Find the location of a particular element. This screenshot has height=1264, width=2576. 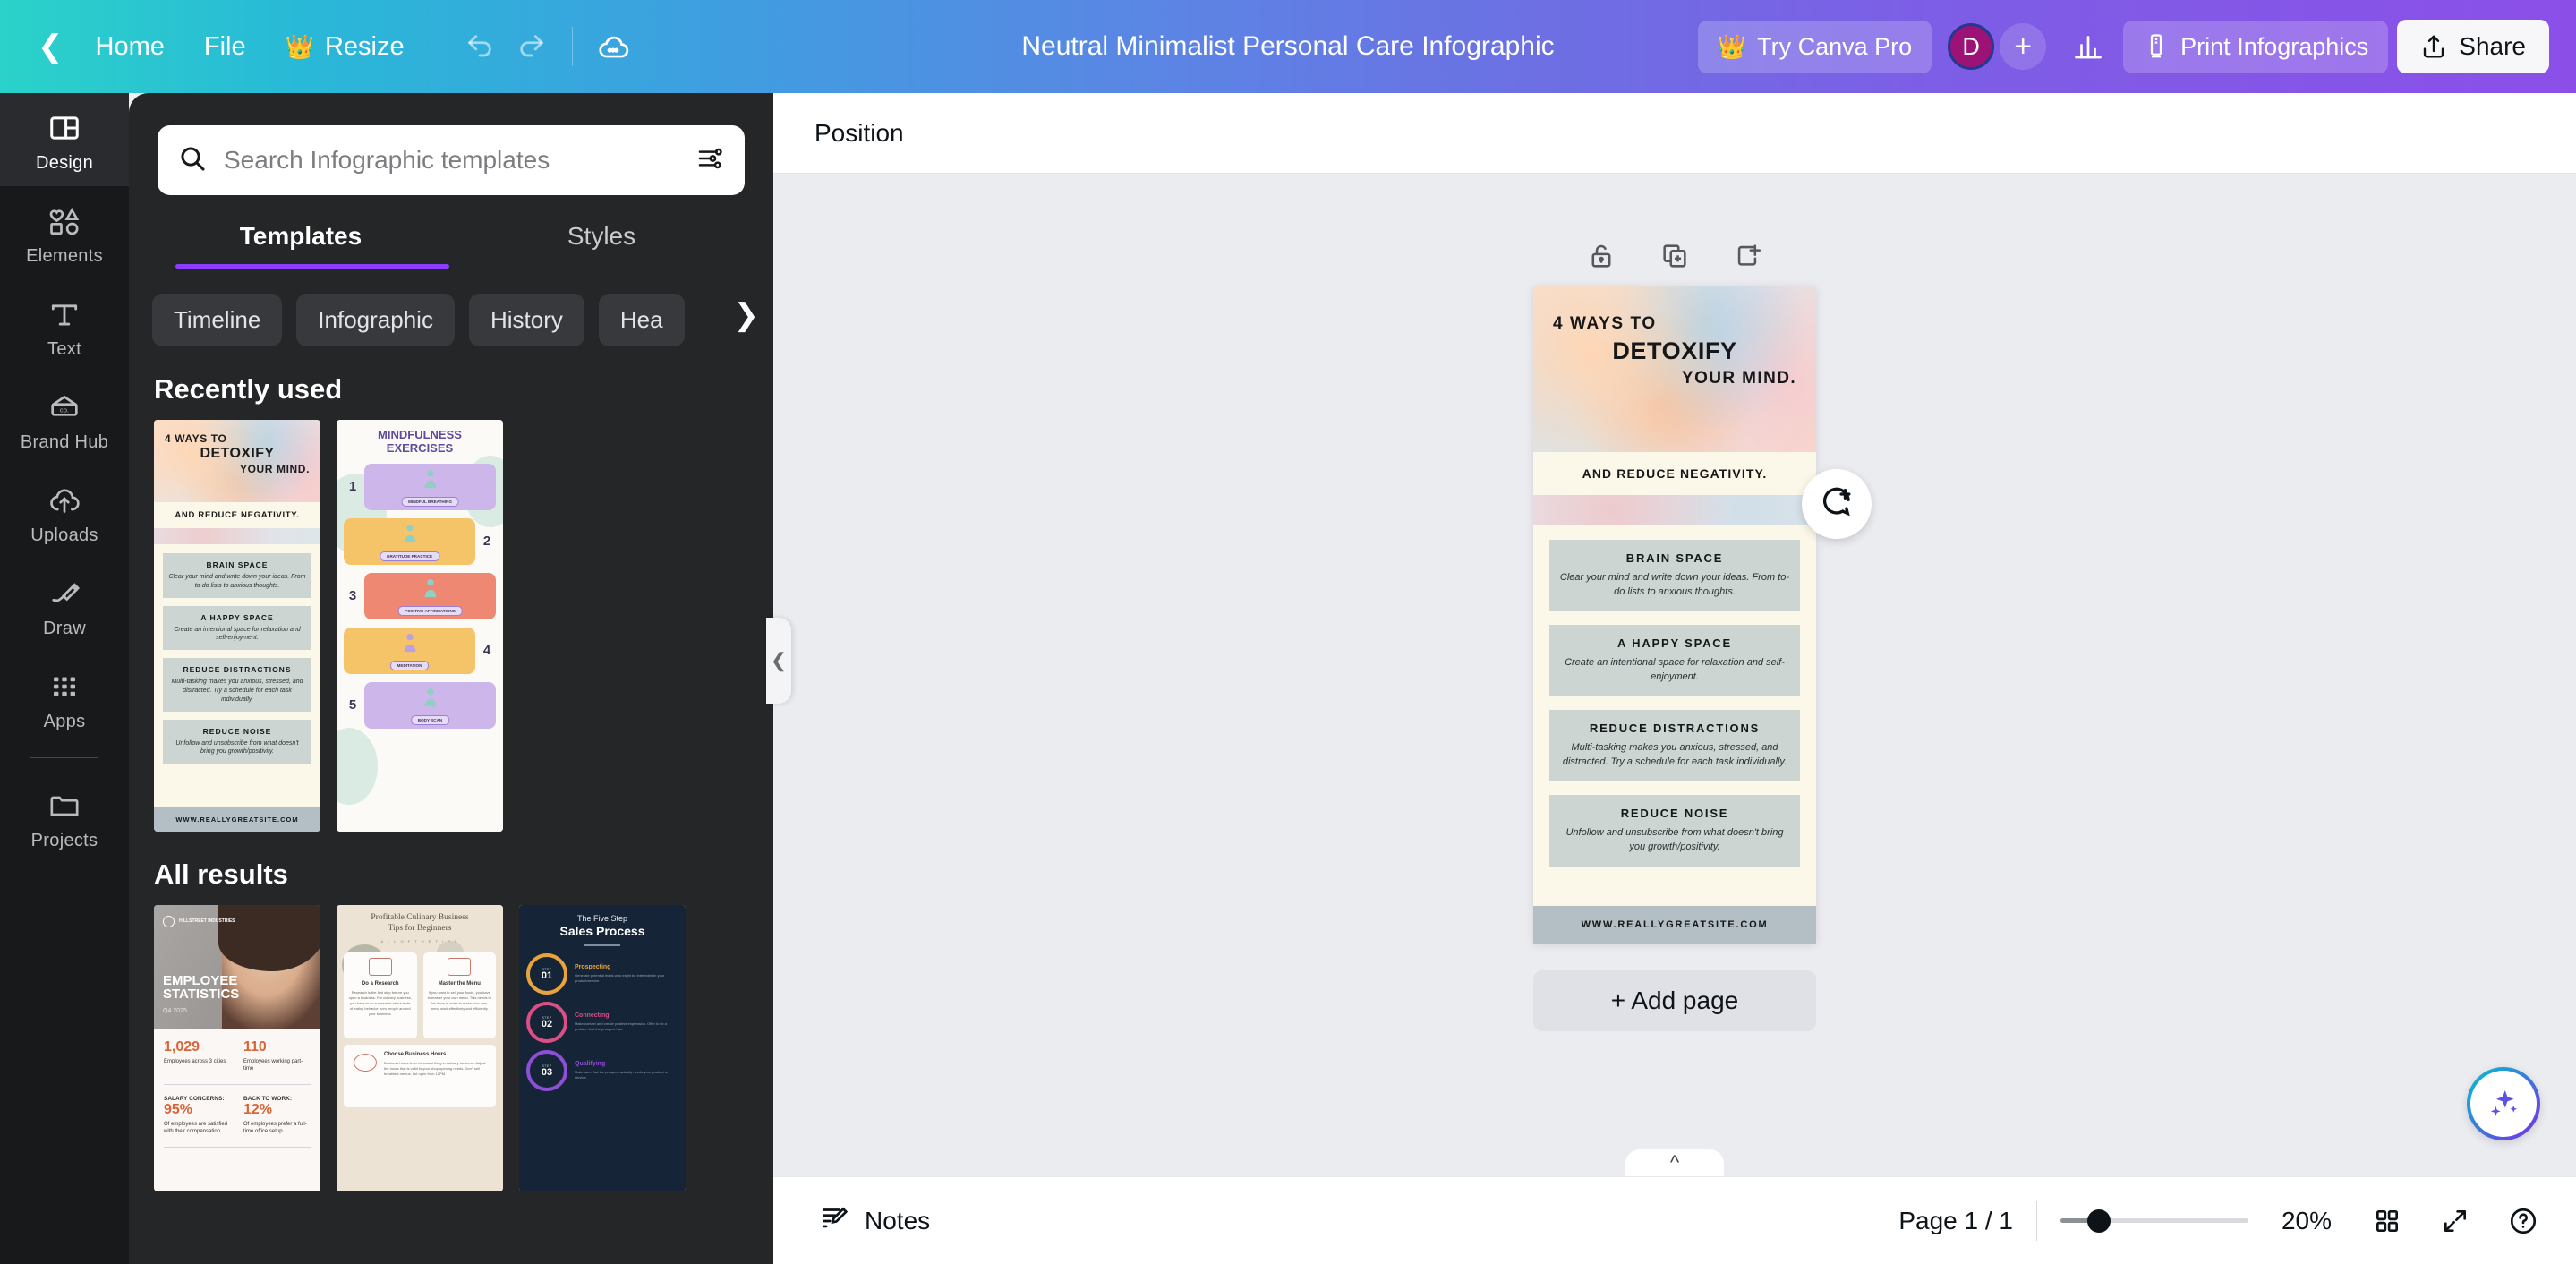

layout-panels-icon is located at coordinates (64, 128).